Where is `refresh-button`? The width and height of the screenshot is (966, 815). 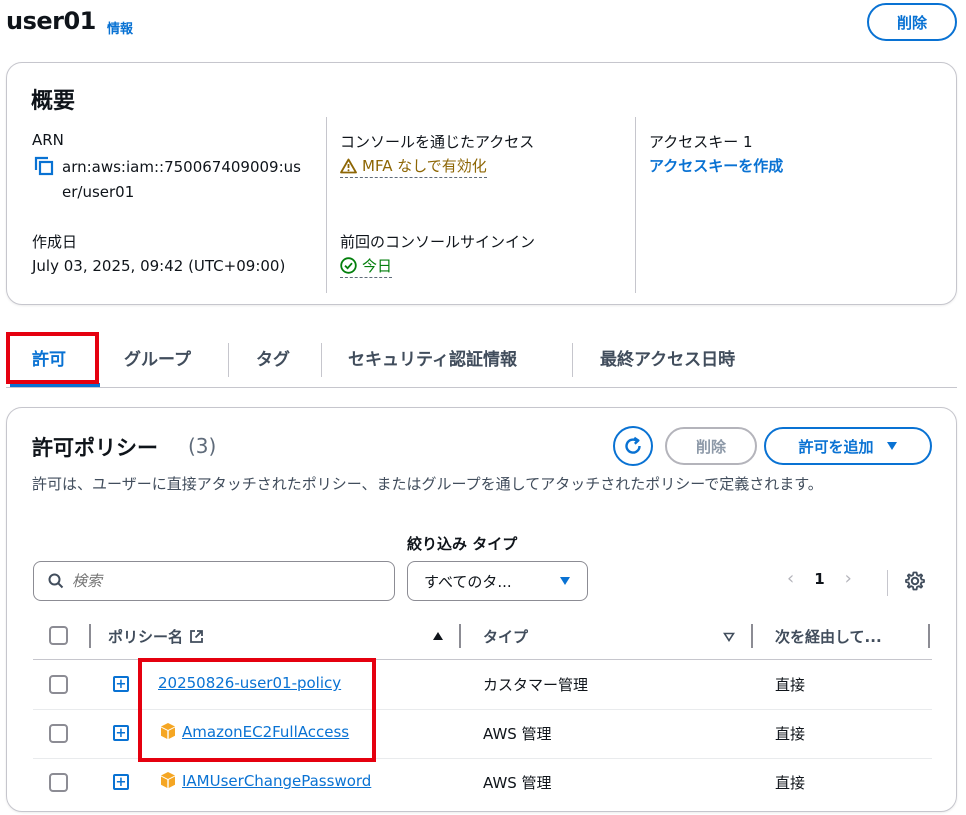 refresh-button is located at coordinates (633, 446).